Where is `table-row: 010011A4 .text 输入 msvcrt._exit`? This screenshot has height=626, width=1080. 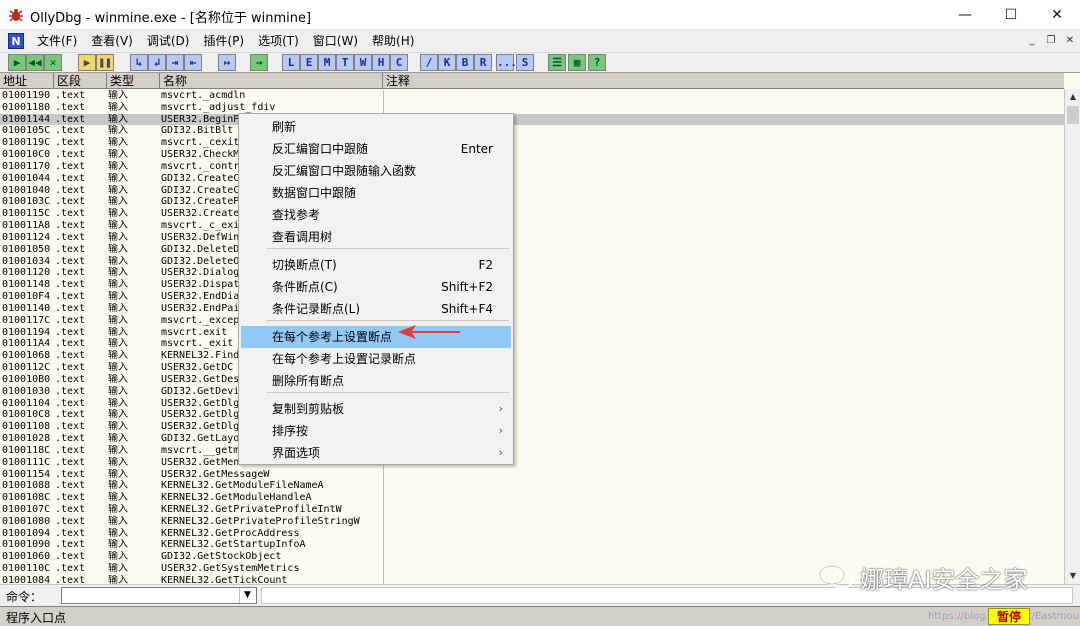
table-row: 010011A4 .text 输入 msvcrt._exit is located at coordinates (532, 344).